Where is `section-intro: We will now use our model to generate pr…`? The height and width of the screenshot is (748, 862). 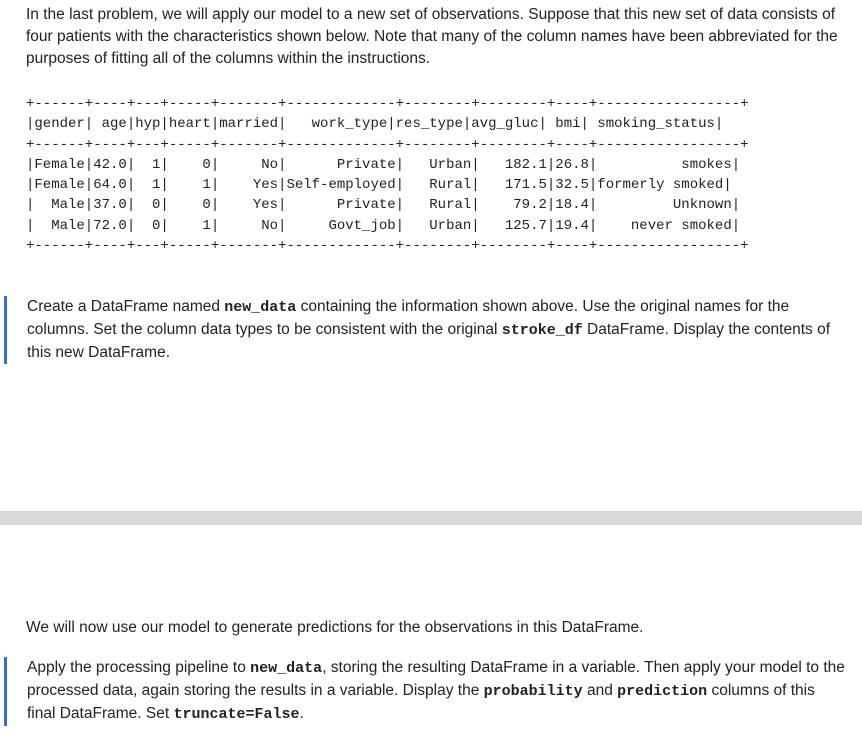 section-intro: We will now use our model to generate pr… is located at coordinates (335, 627).